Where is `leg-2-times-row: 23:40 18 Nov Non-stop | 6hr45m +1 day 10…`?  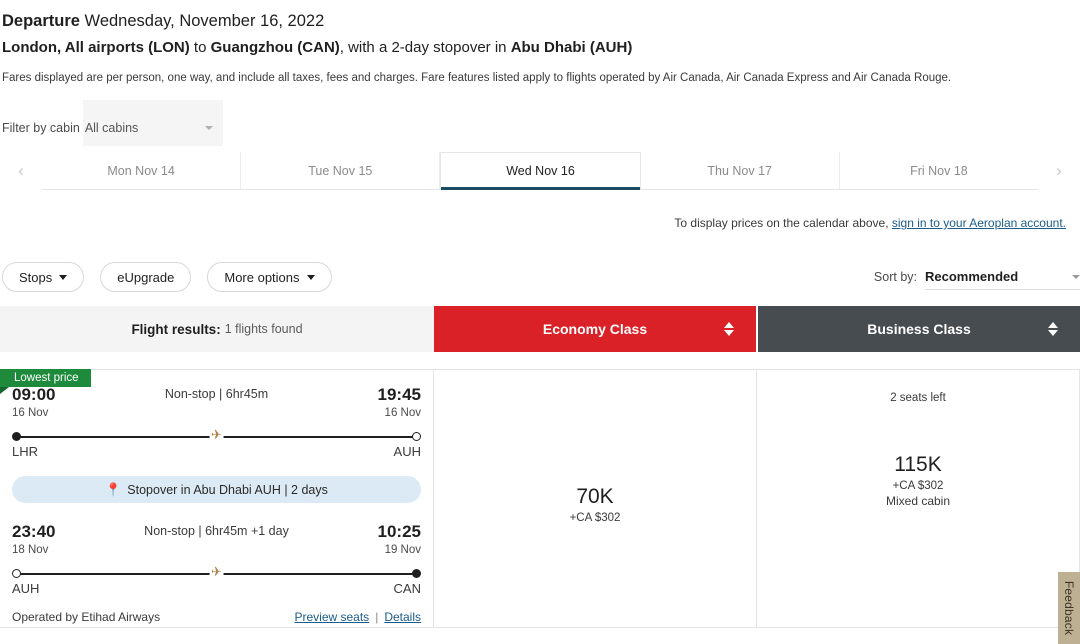
leg-2-times-row: 23:40 18 Nov Non-stop | 6hr45m +1 day 10… is located at coordinates (216, 539).